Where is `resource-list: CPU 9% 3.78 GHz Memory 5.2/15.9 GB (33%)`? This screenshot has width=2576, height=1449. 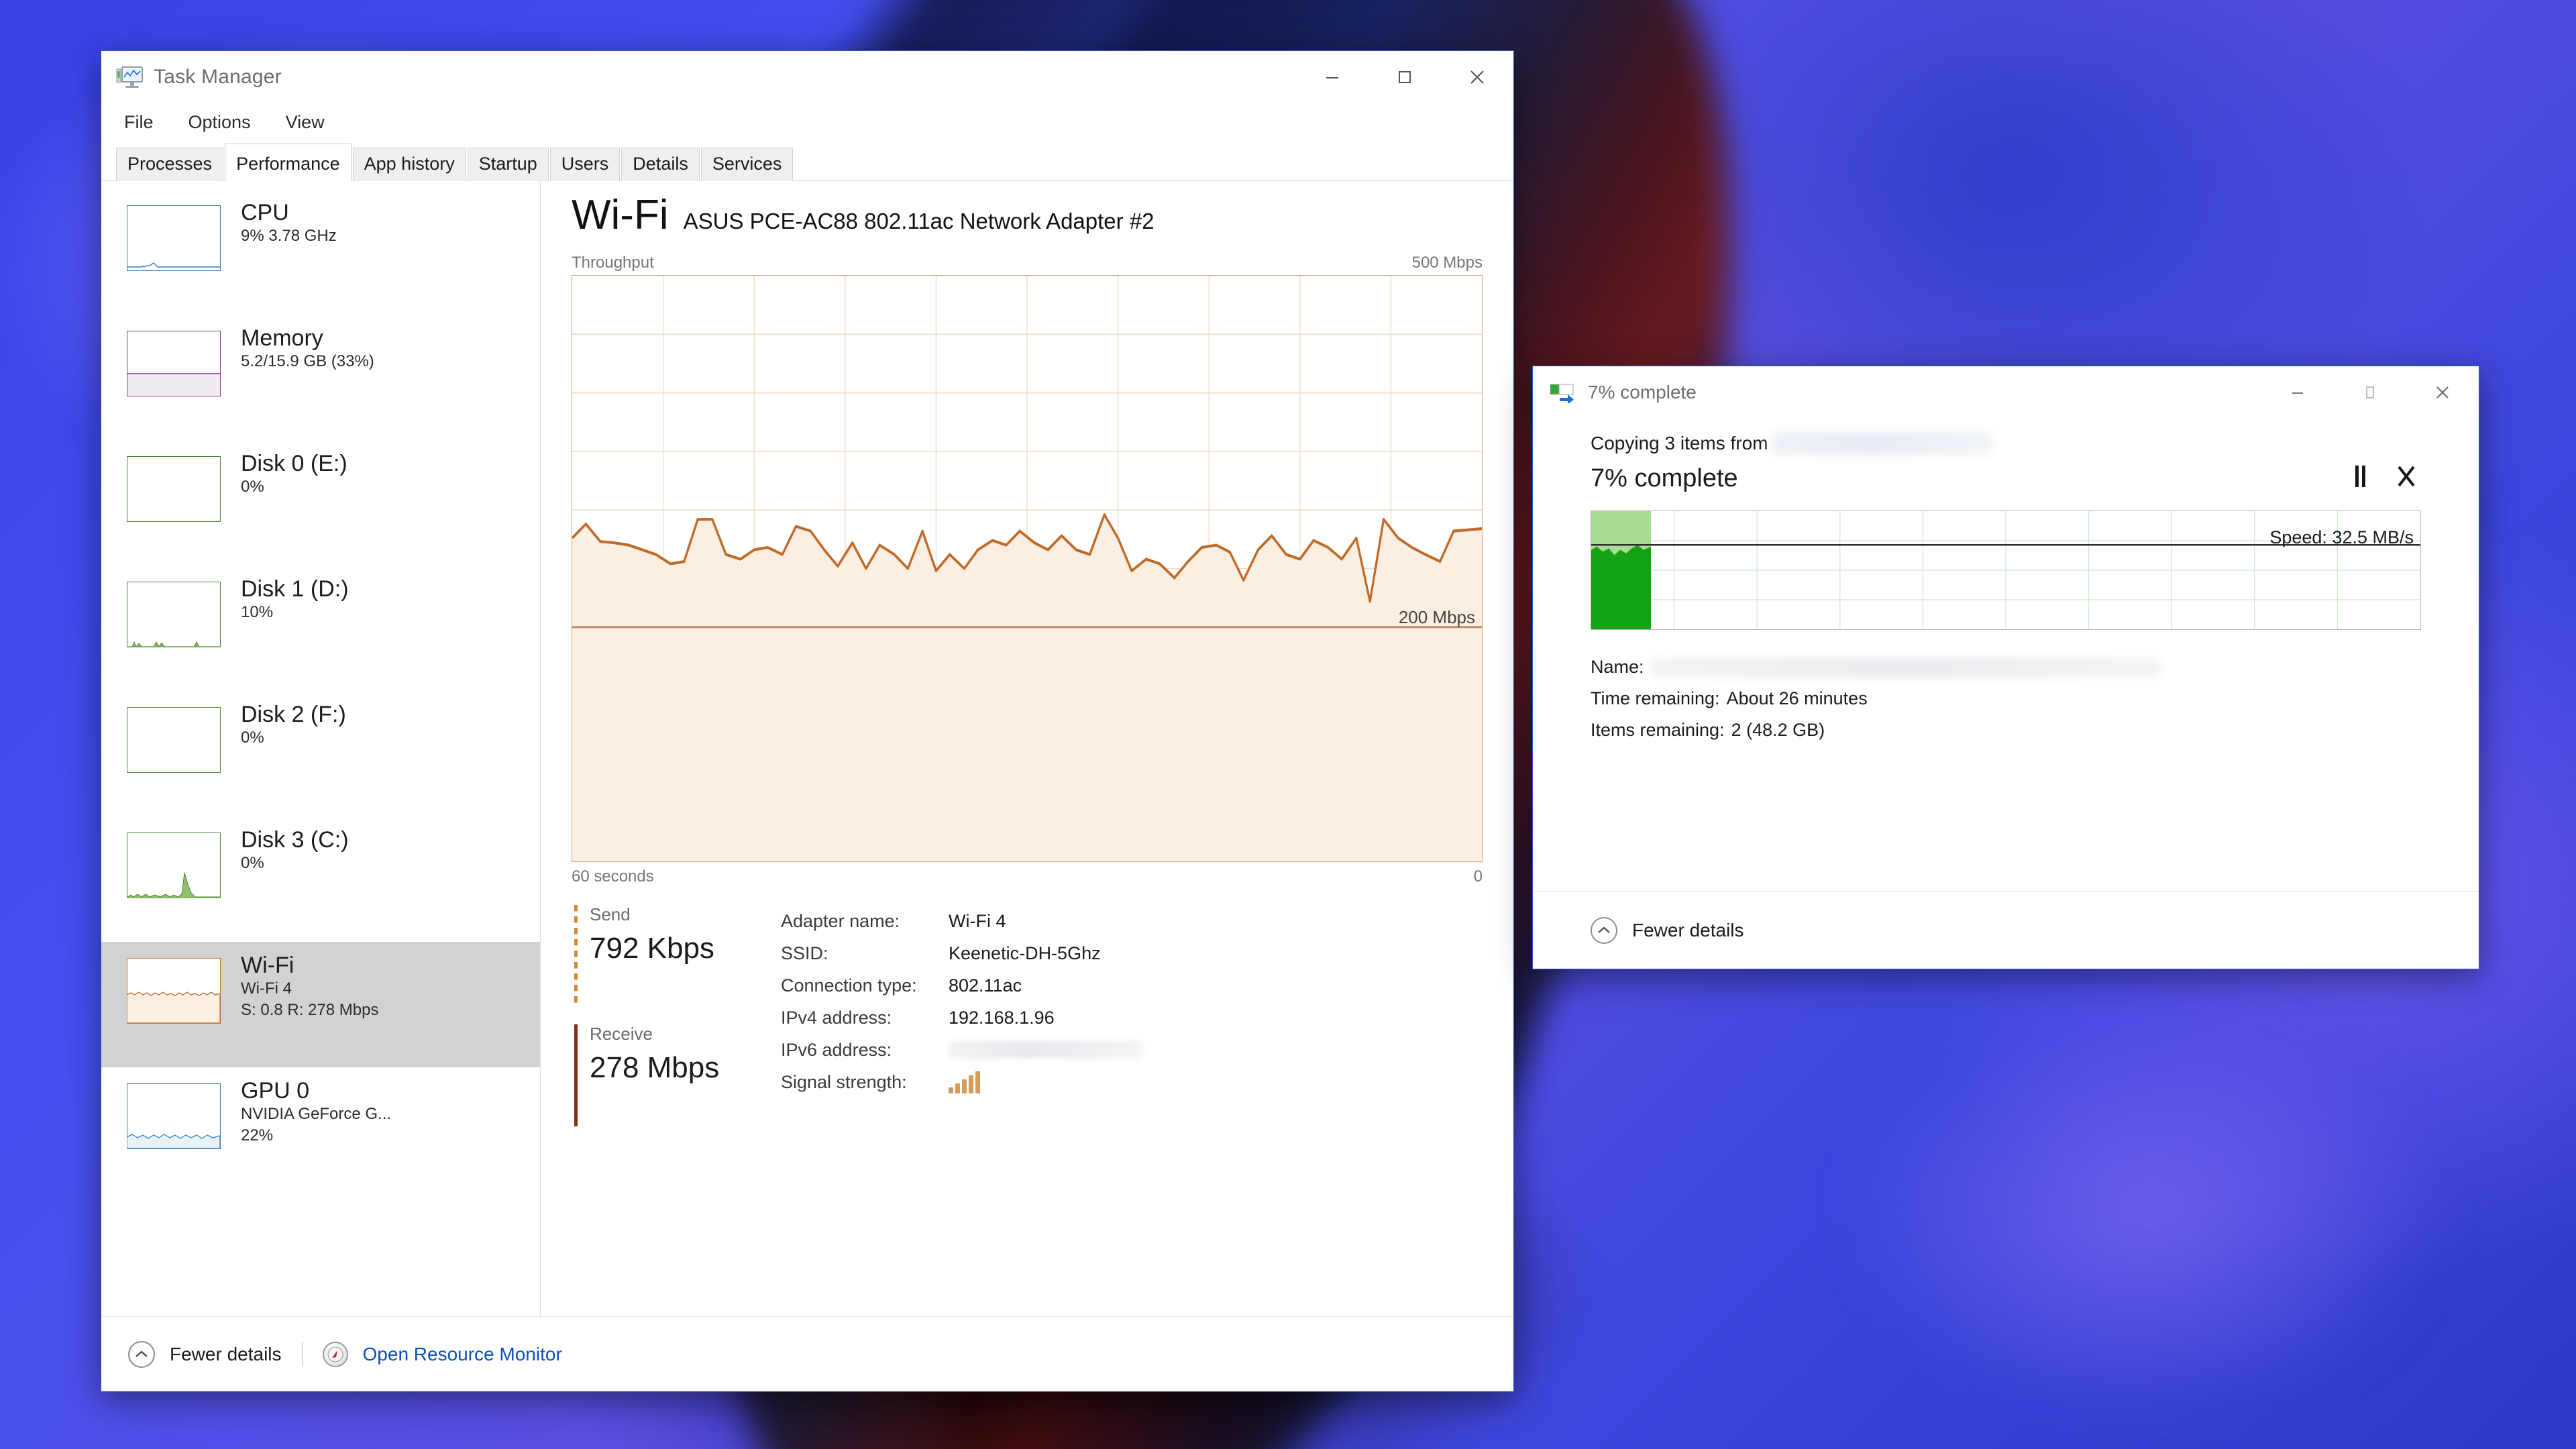 resource-list: CPU 9% 3.78 GHz Memory 5.2/15.9 GB (33%) is located at coordinates (321, 748).